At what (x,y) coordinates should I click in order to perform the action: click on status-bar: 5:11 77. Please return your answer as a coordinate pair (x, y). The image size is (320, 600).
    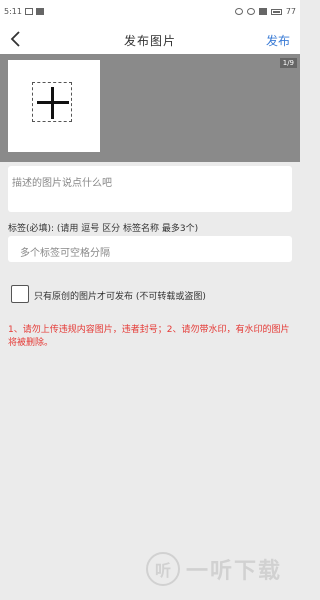
    Looking at the image, I should click on (150, 12).